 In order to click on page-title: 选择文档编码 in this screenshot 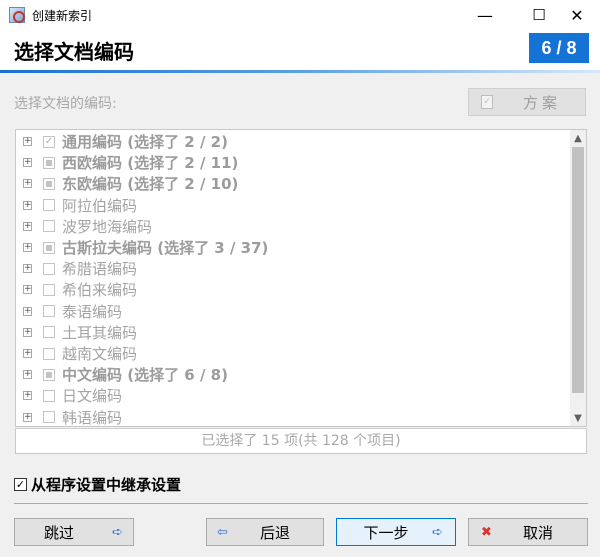, I will do `click(74, 52)`.